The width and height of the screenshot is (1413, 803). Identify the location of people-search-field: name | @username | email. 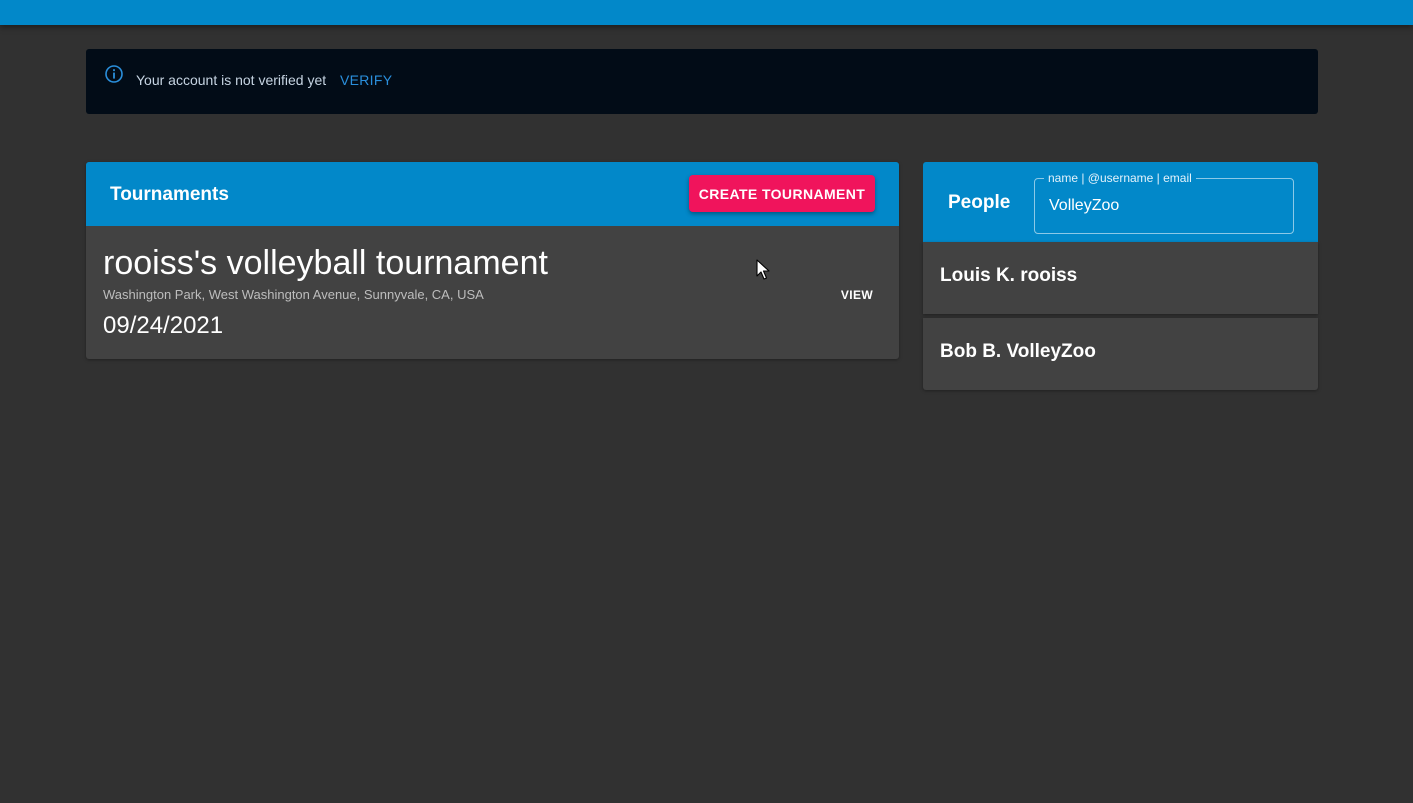
(1164, 202).